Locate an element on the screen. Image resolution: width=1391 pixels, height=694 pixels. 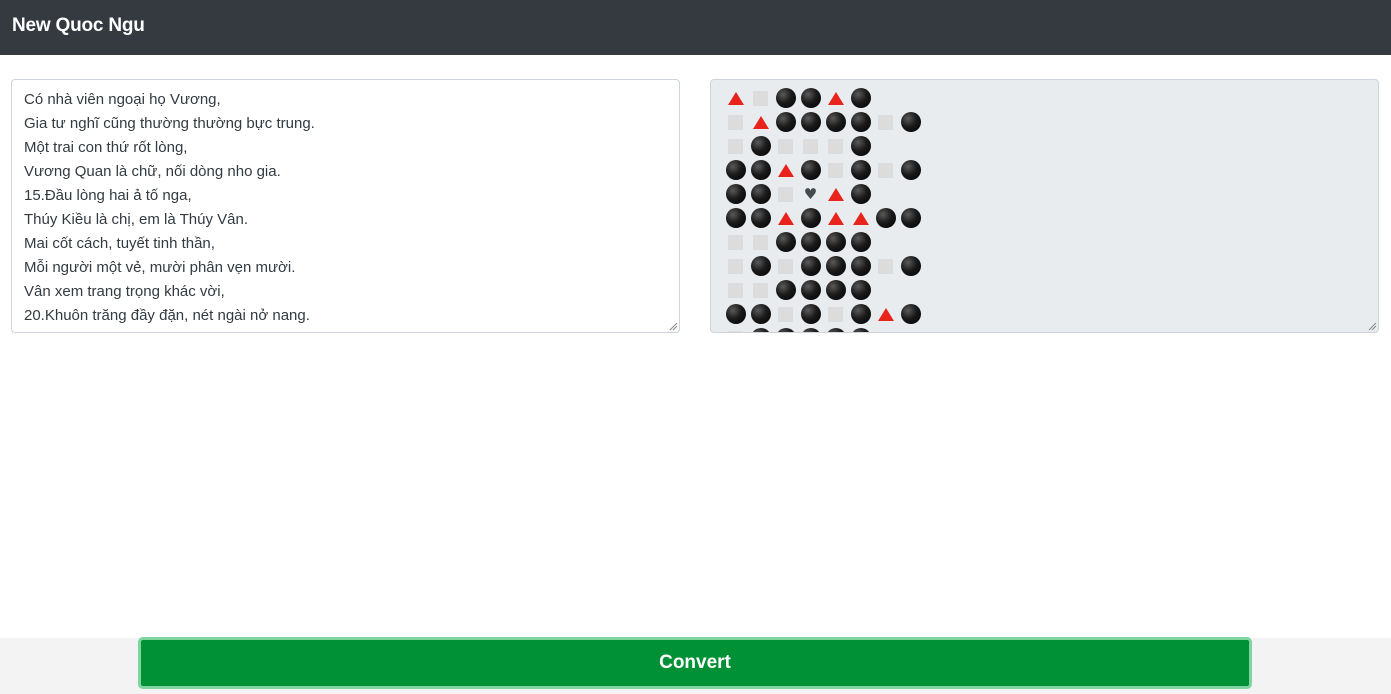
input-line: Vương Quan là chữ, nối dòng nho gia. is located at coordinates (152, 171).